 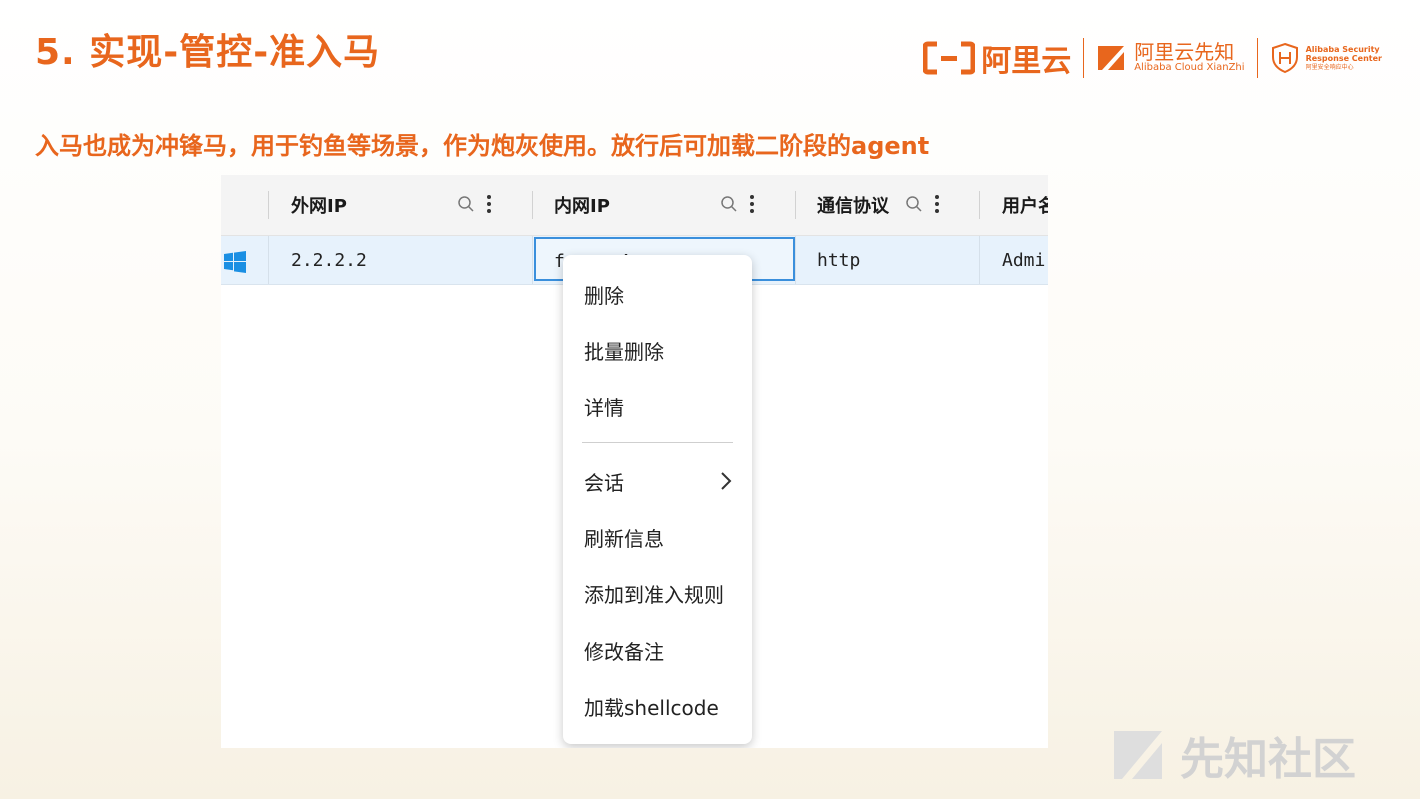 I want to click on aliyun-logo: 阿里云, so click(x=997, y=58).